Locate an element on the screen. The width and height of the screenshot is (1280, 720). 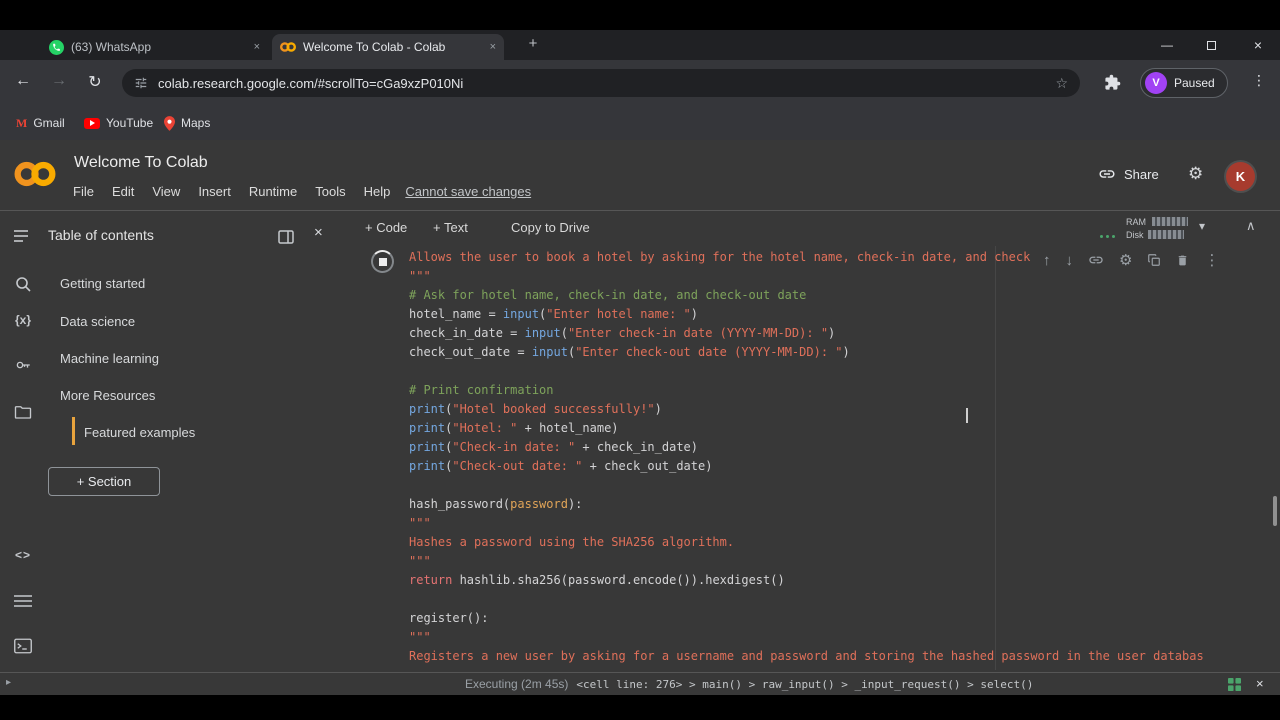
bookmark-gmail: M Gmail is located at coordinates (40, 123).